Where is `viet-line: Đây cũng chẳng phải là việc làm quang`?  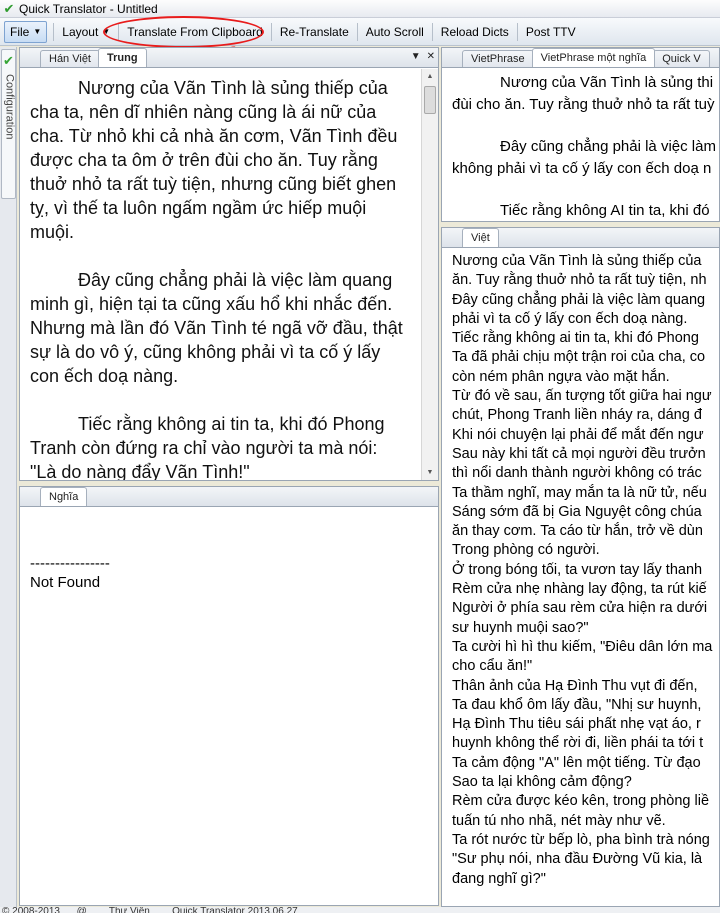
viet-line: Đây cũng chẳng phải là việc làm quang is located at coordinates (579, 299).